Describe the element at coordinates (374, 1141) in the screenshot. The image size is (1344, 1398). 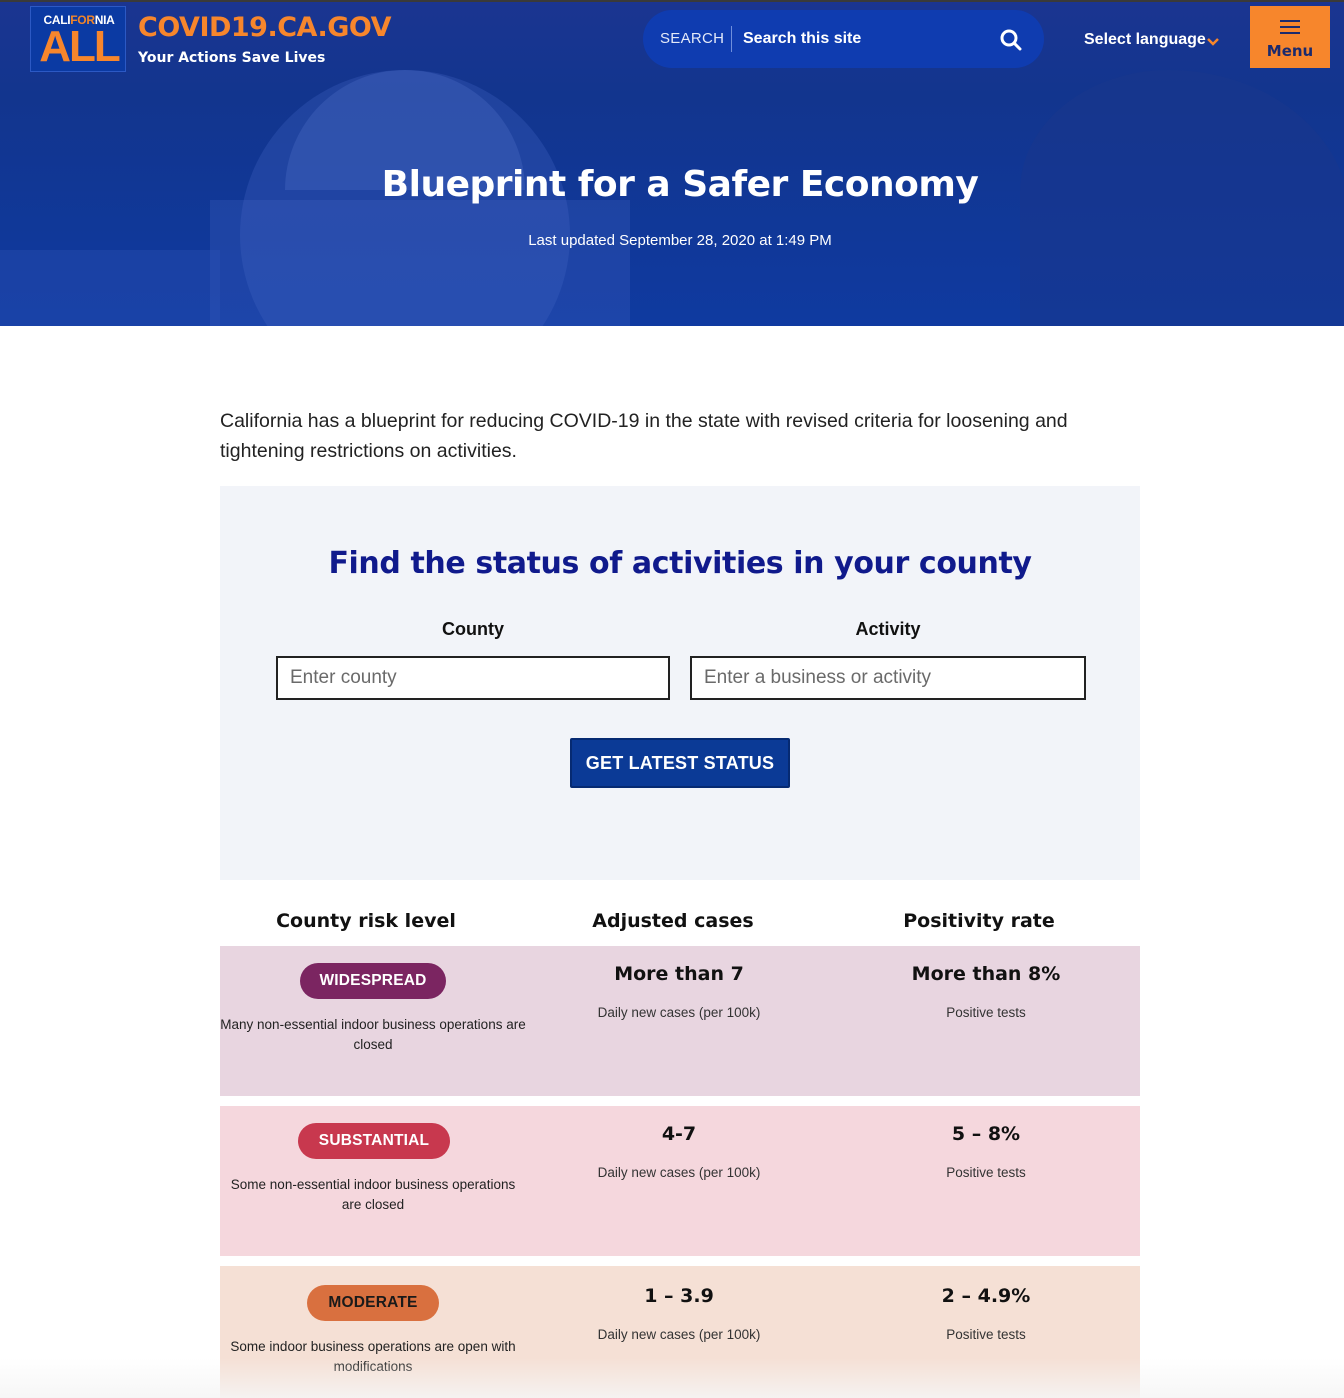
I see `substantial-badge: SUBSTANTIAL` at that location.